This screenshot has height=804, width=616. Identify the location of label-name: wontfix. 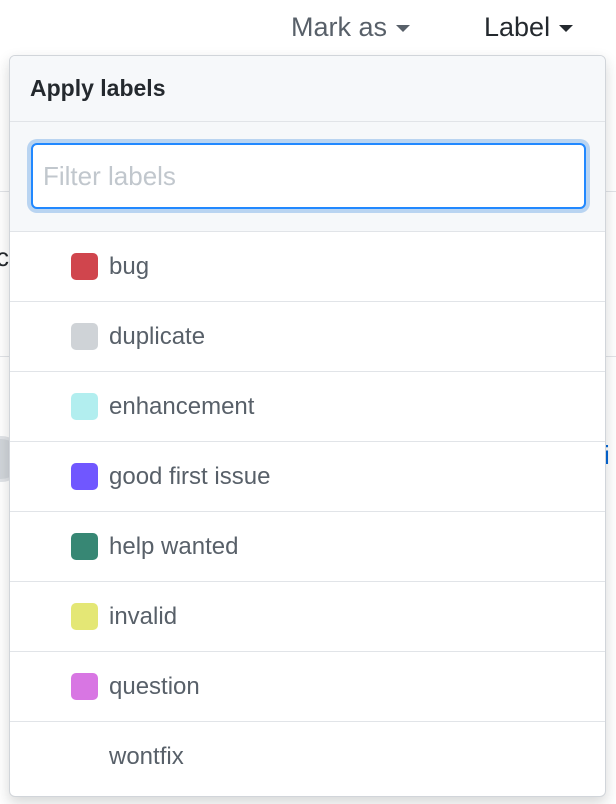
(146, 756).